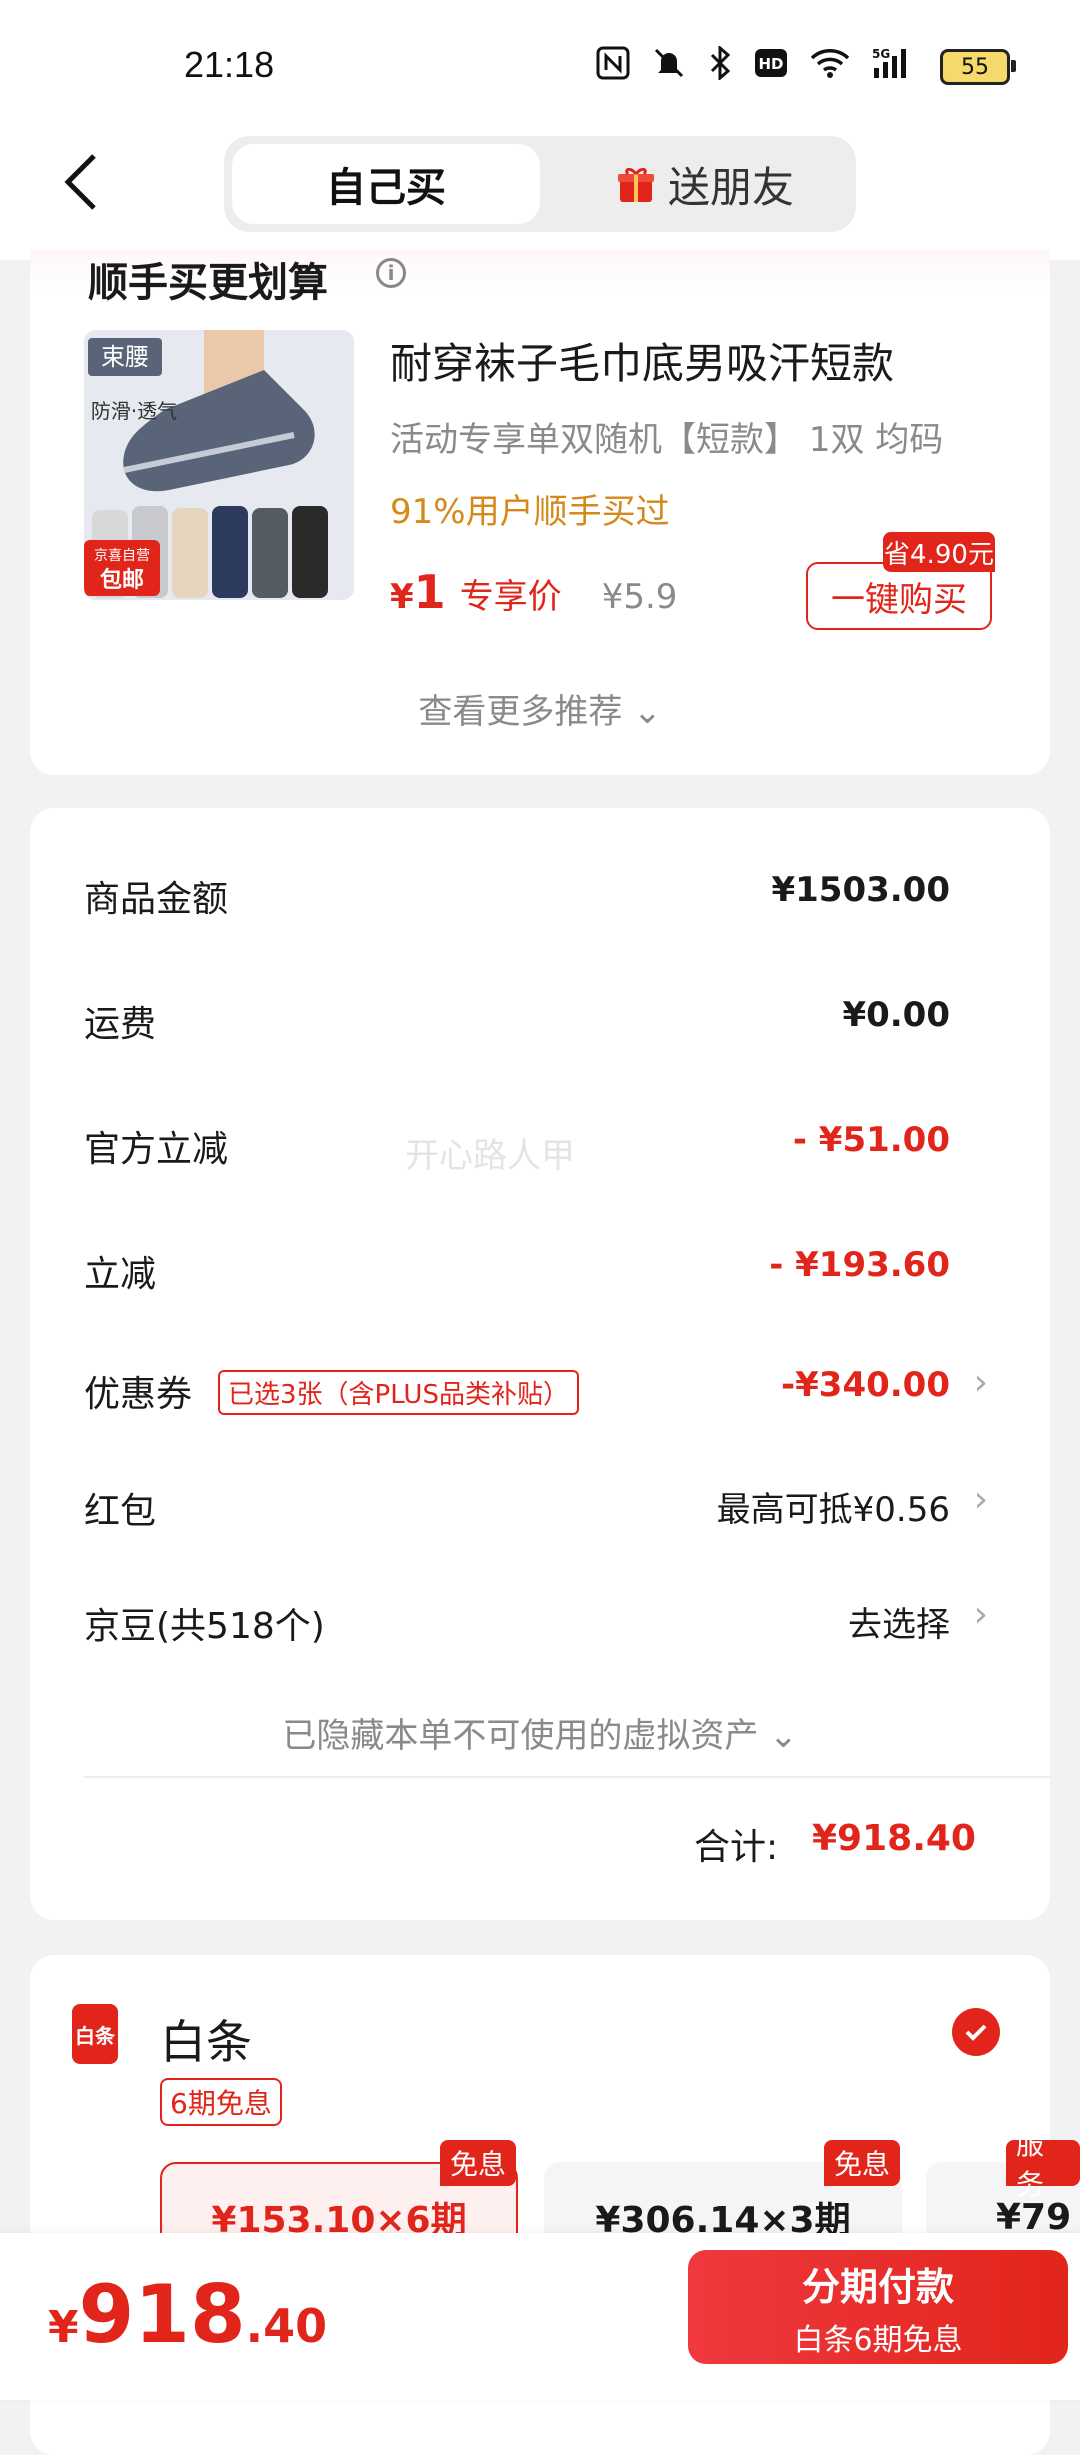  Describe the element at coordinates (156, 899) in the screenshot. I see `row-goods-amount-label: 商品金额` at that location.